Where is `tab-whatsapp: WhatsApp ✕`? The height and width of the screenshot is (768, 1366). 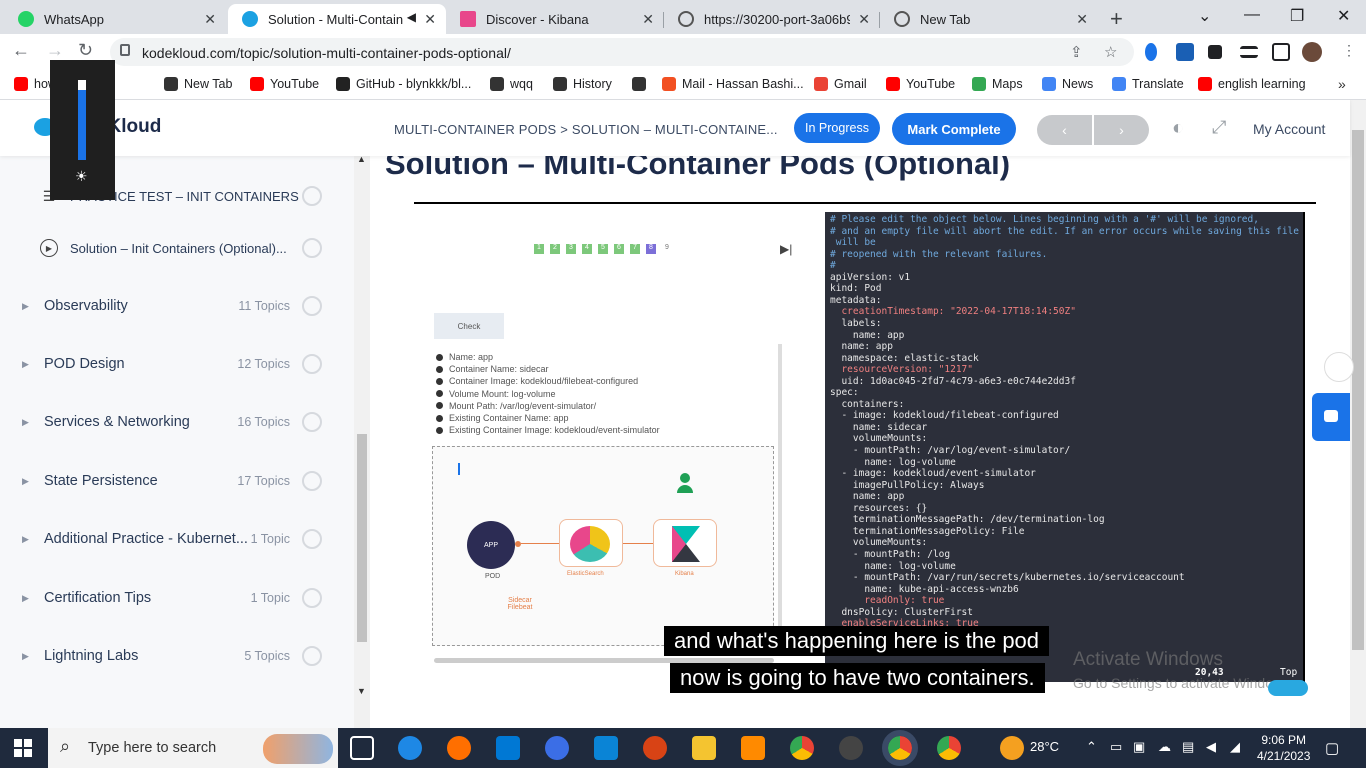
tab-whatsapp: WhatsApp ✕ is located at coordinates (115, 19).